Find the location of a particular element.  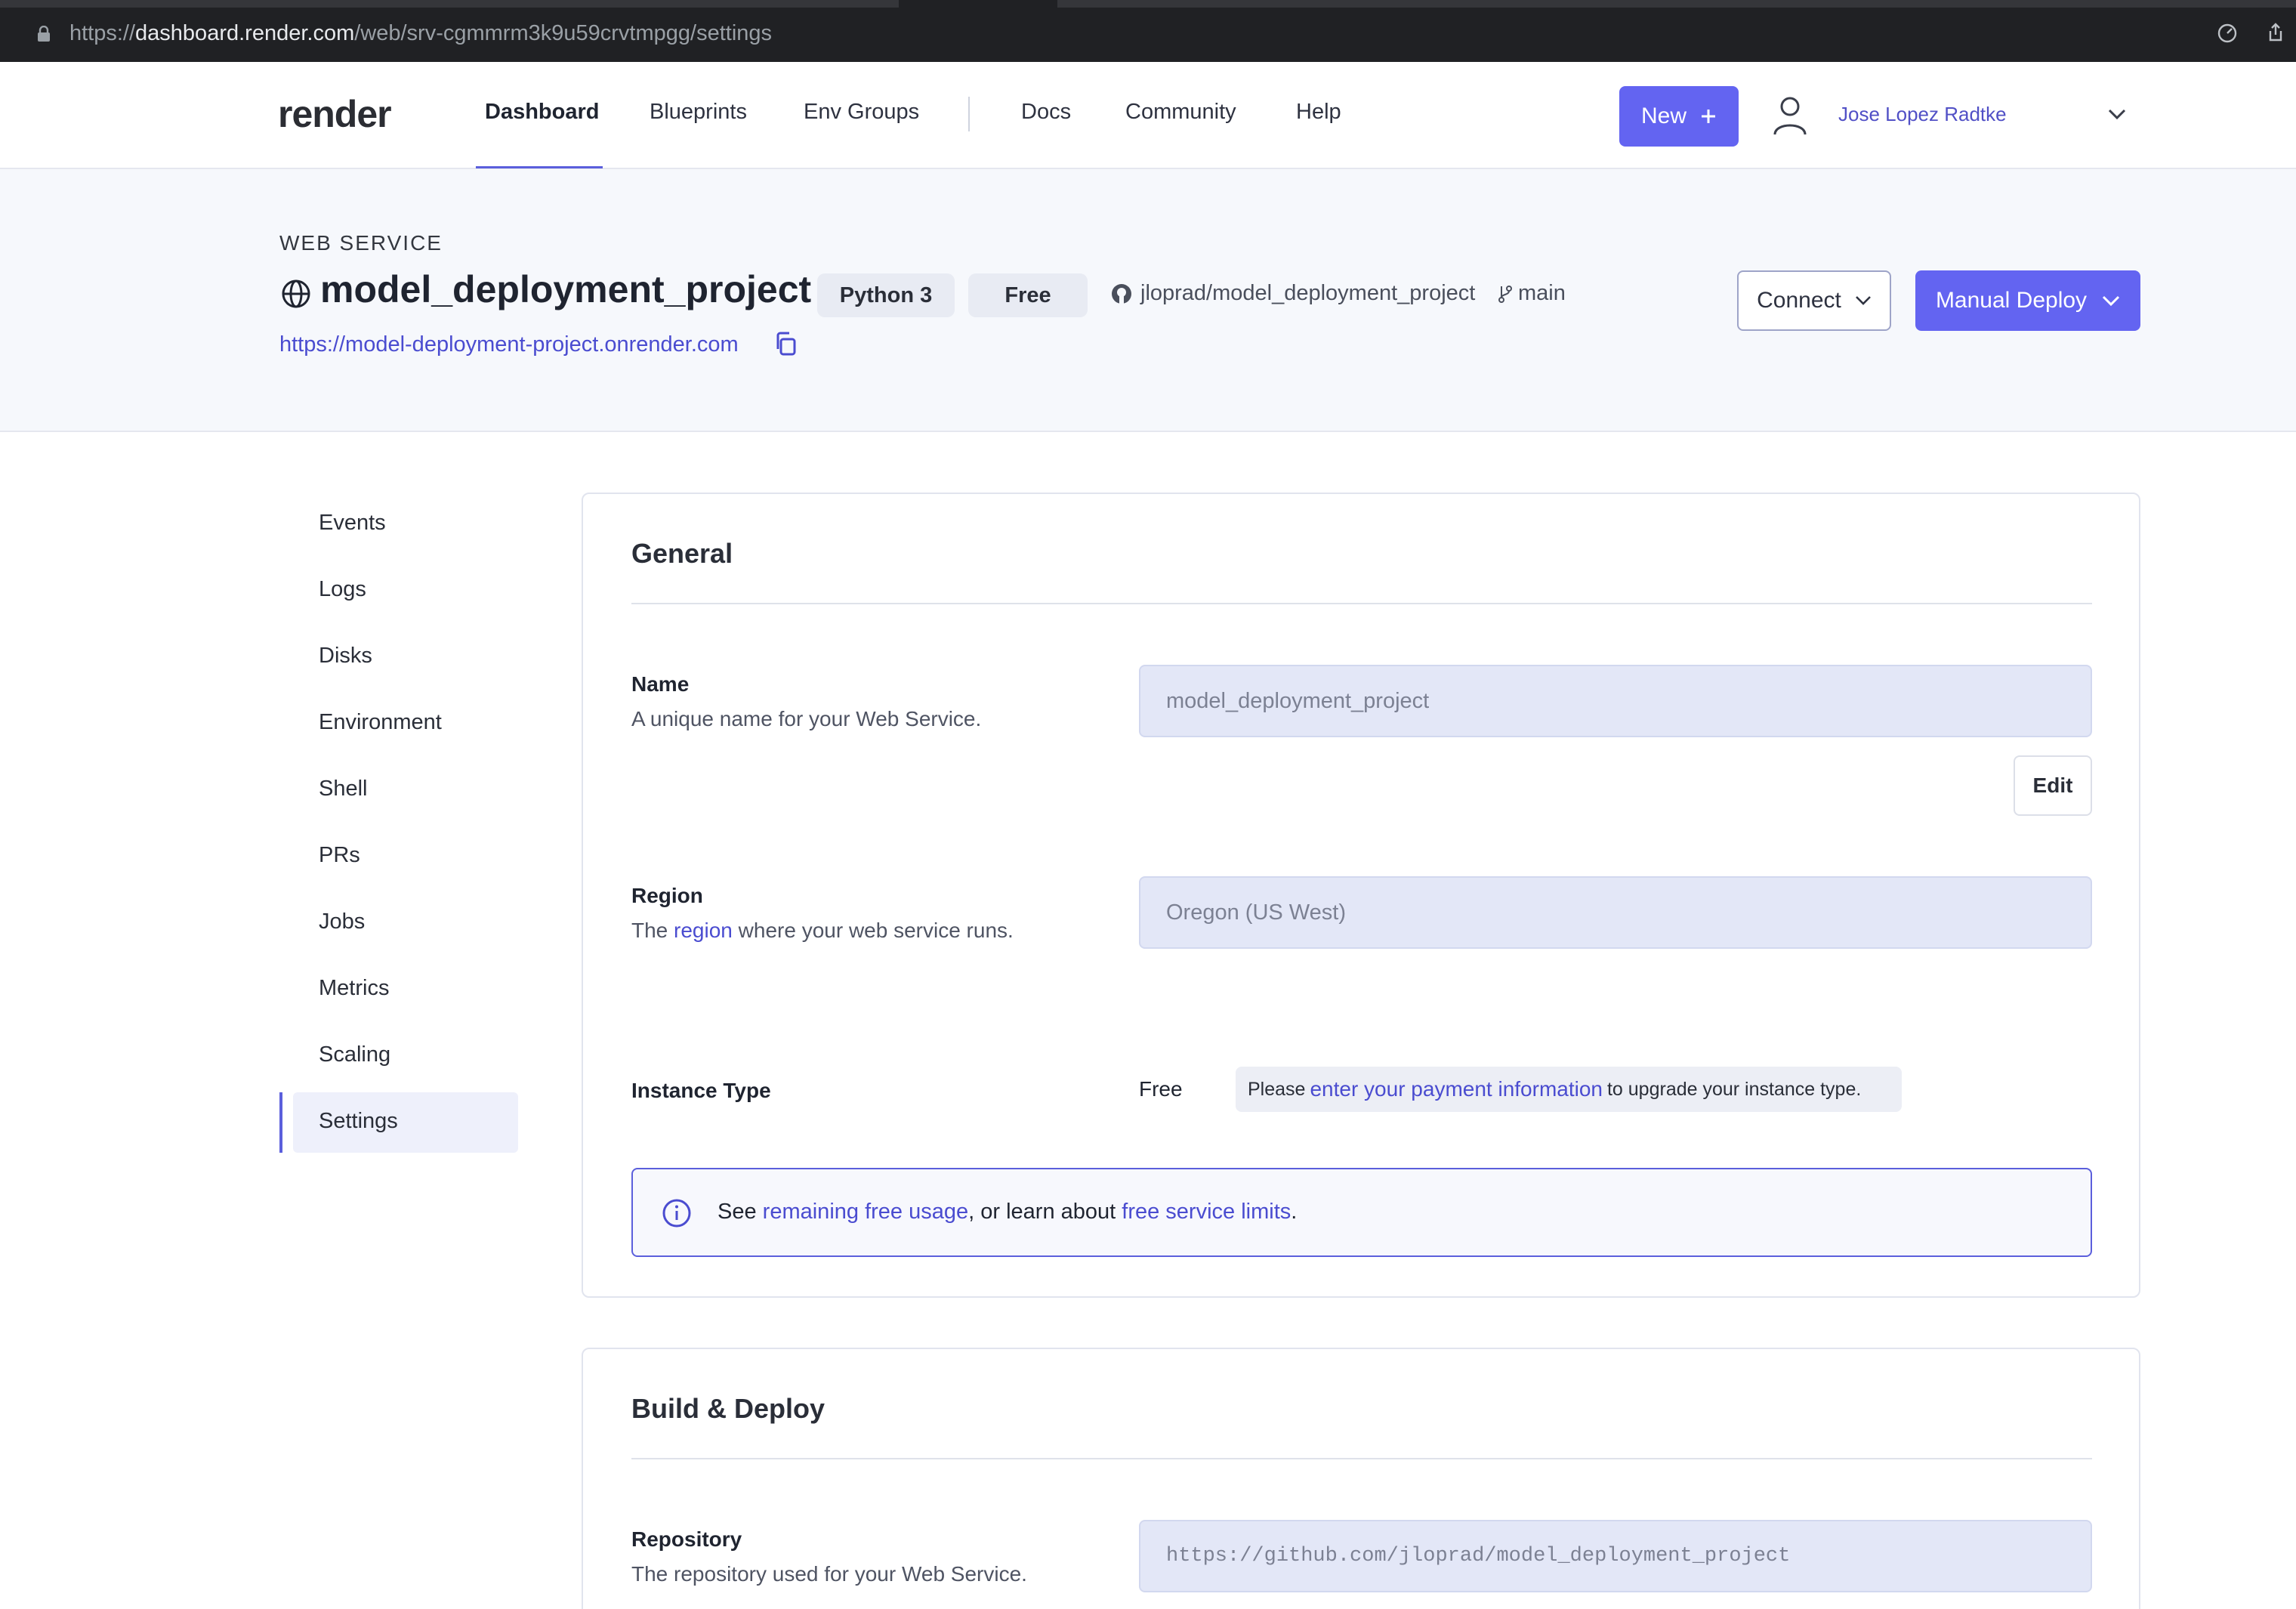

nav-help: Help is located at coordinates (1318, 112).